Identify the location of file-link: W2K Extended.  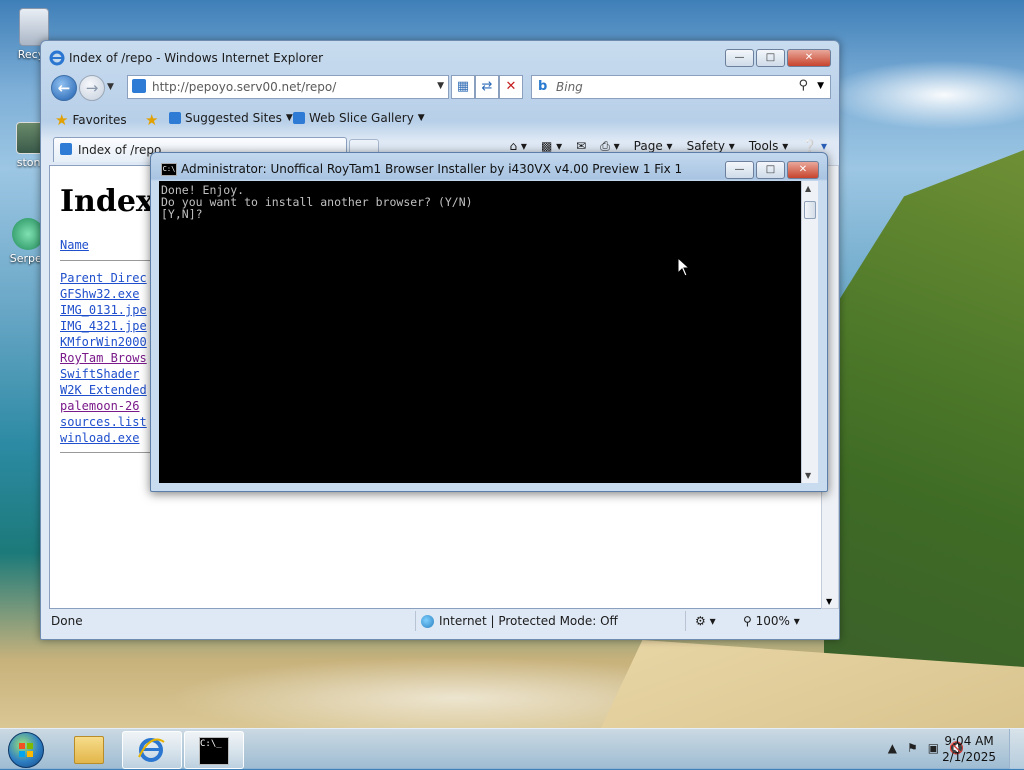
(103, 390).